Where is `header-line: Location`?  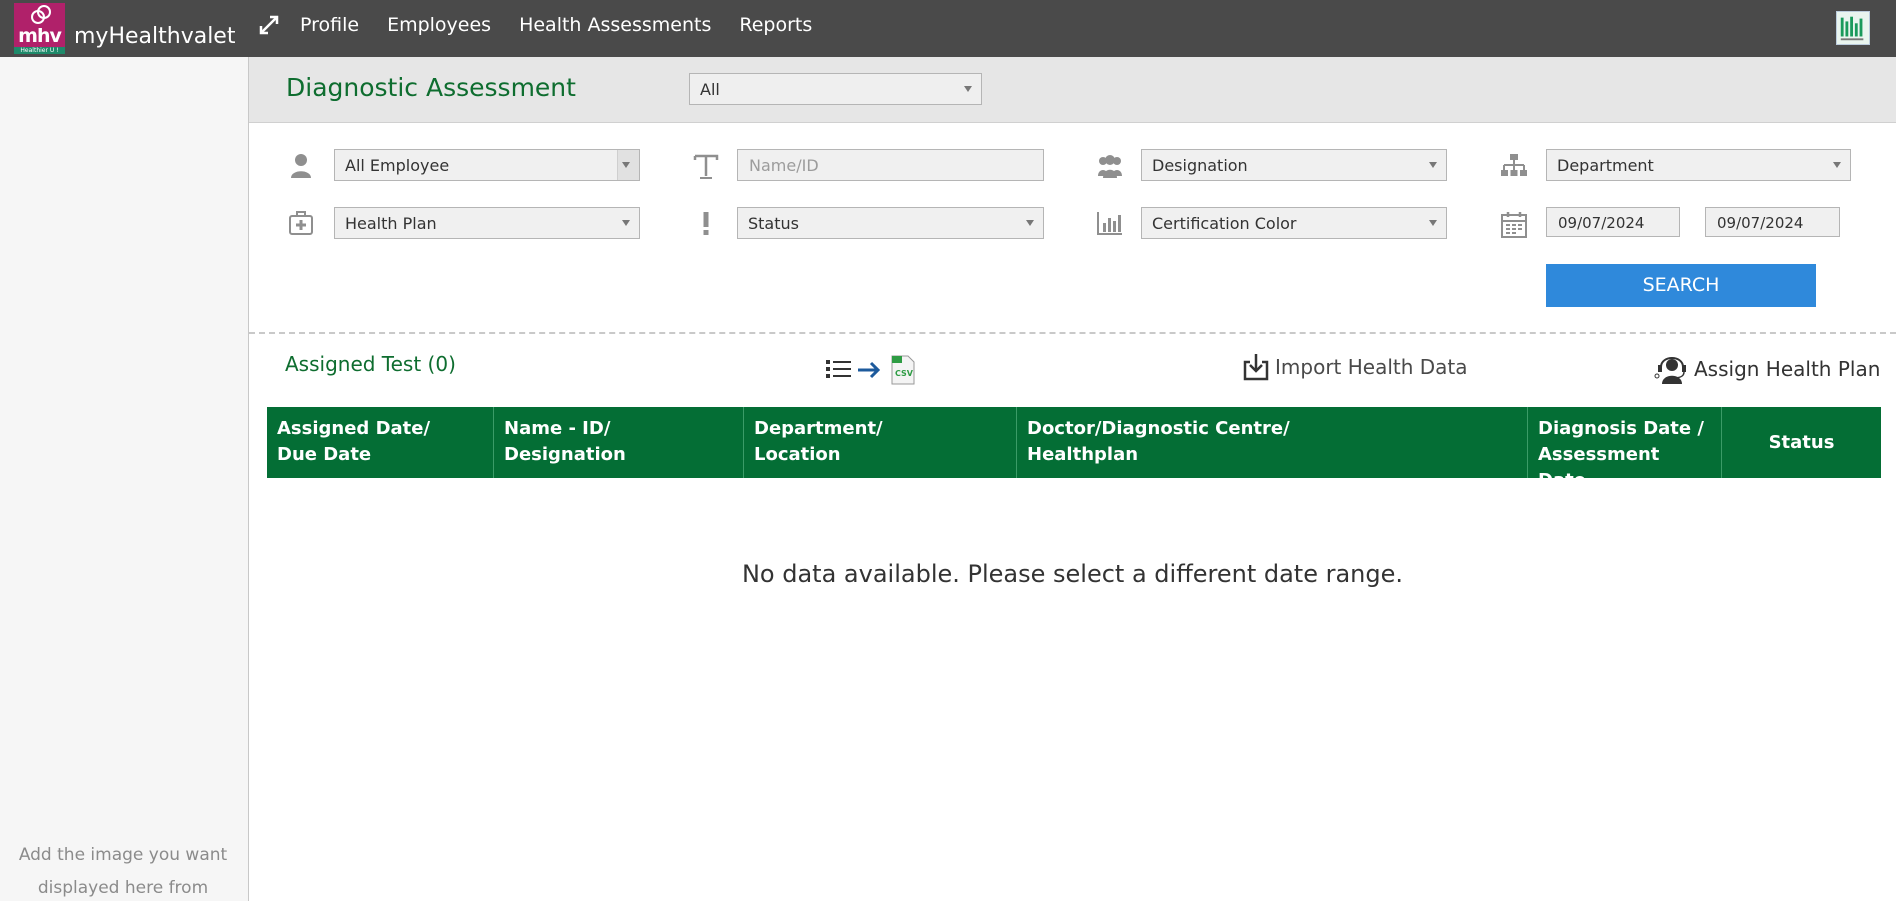 header-line: Location is located at coordinates (797, 454).